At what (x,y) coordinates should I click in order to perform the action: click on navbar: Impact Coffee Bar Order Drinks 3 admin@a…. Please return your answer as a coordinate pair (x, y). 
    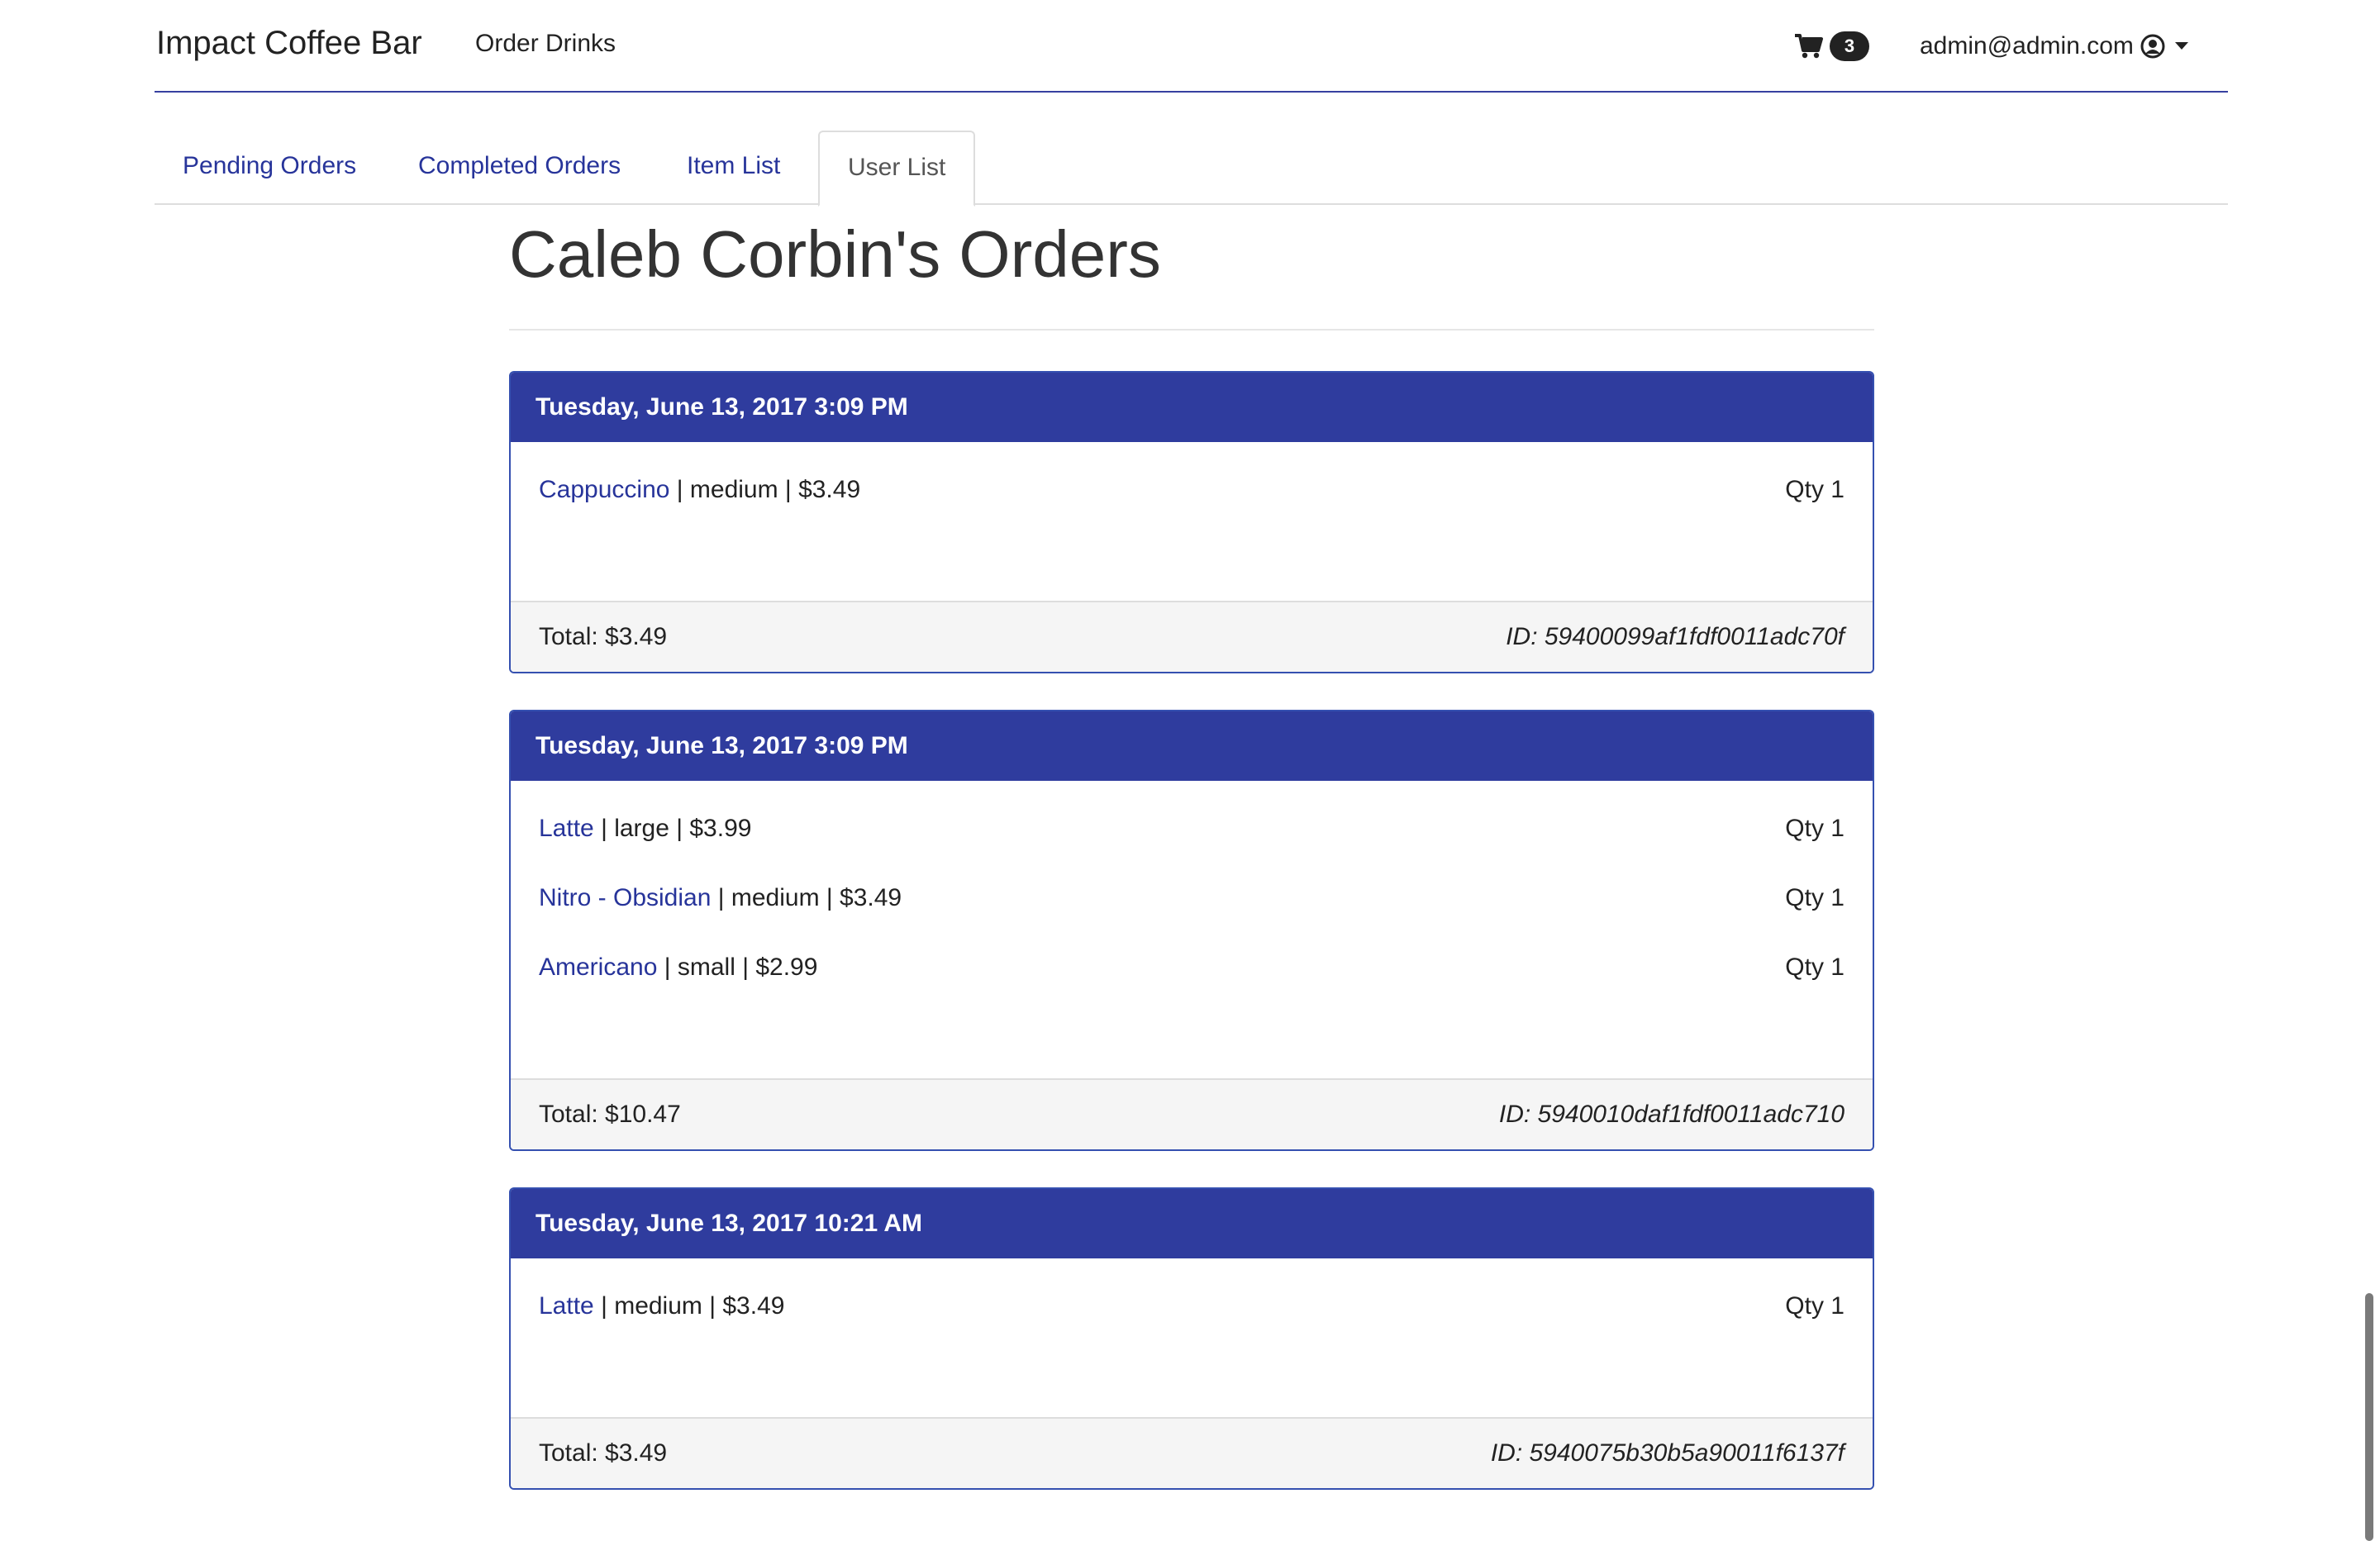
    Looking at the image, I should click on (1191, 47).